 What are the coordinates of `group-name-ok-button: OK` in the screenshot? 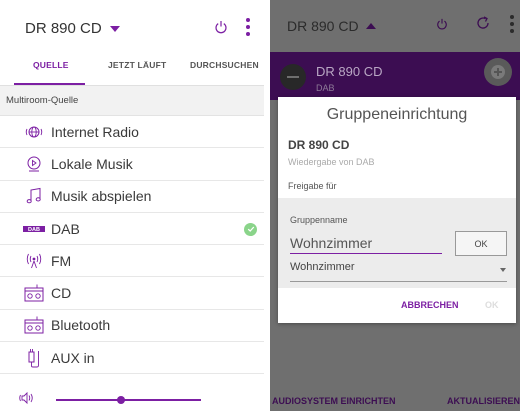 It's located at (481, 243).